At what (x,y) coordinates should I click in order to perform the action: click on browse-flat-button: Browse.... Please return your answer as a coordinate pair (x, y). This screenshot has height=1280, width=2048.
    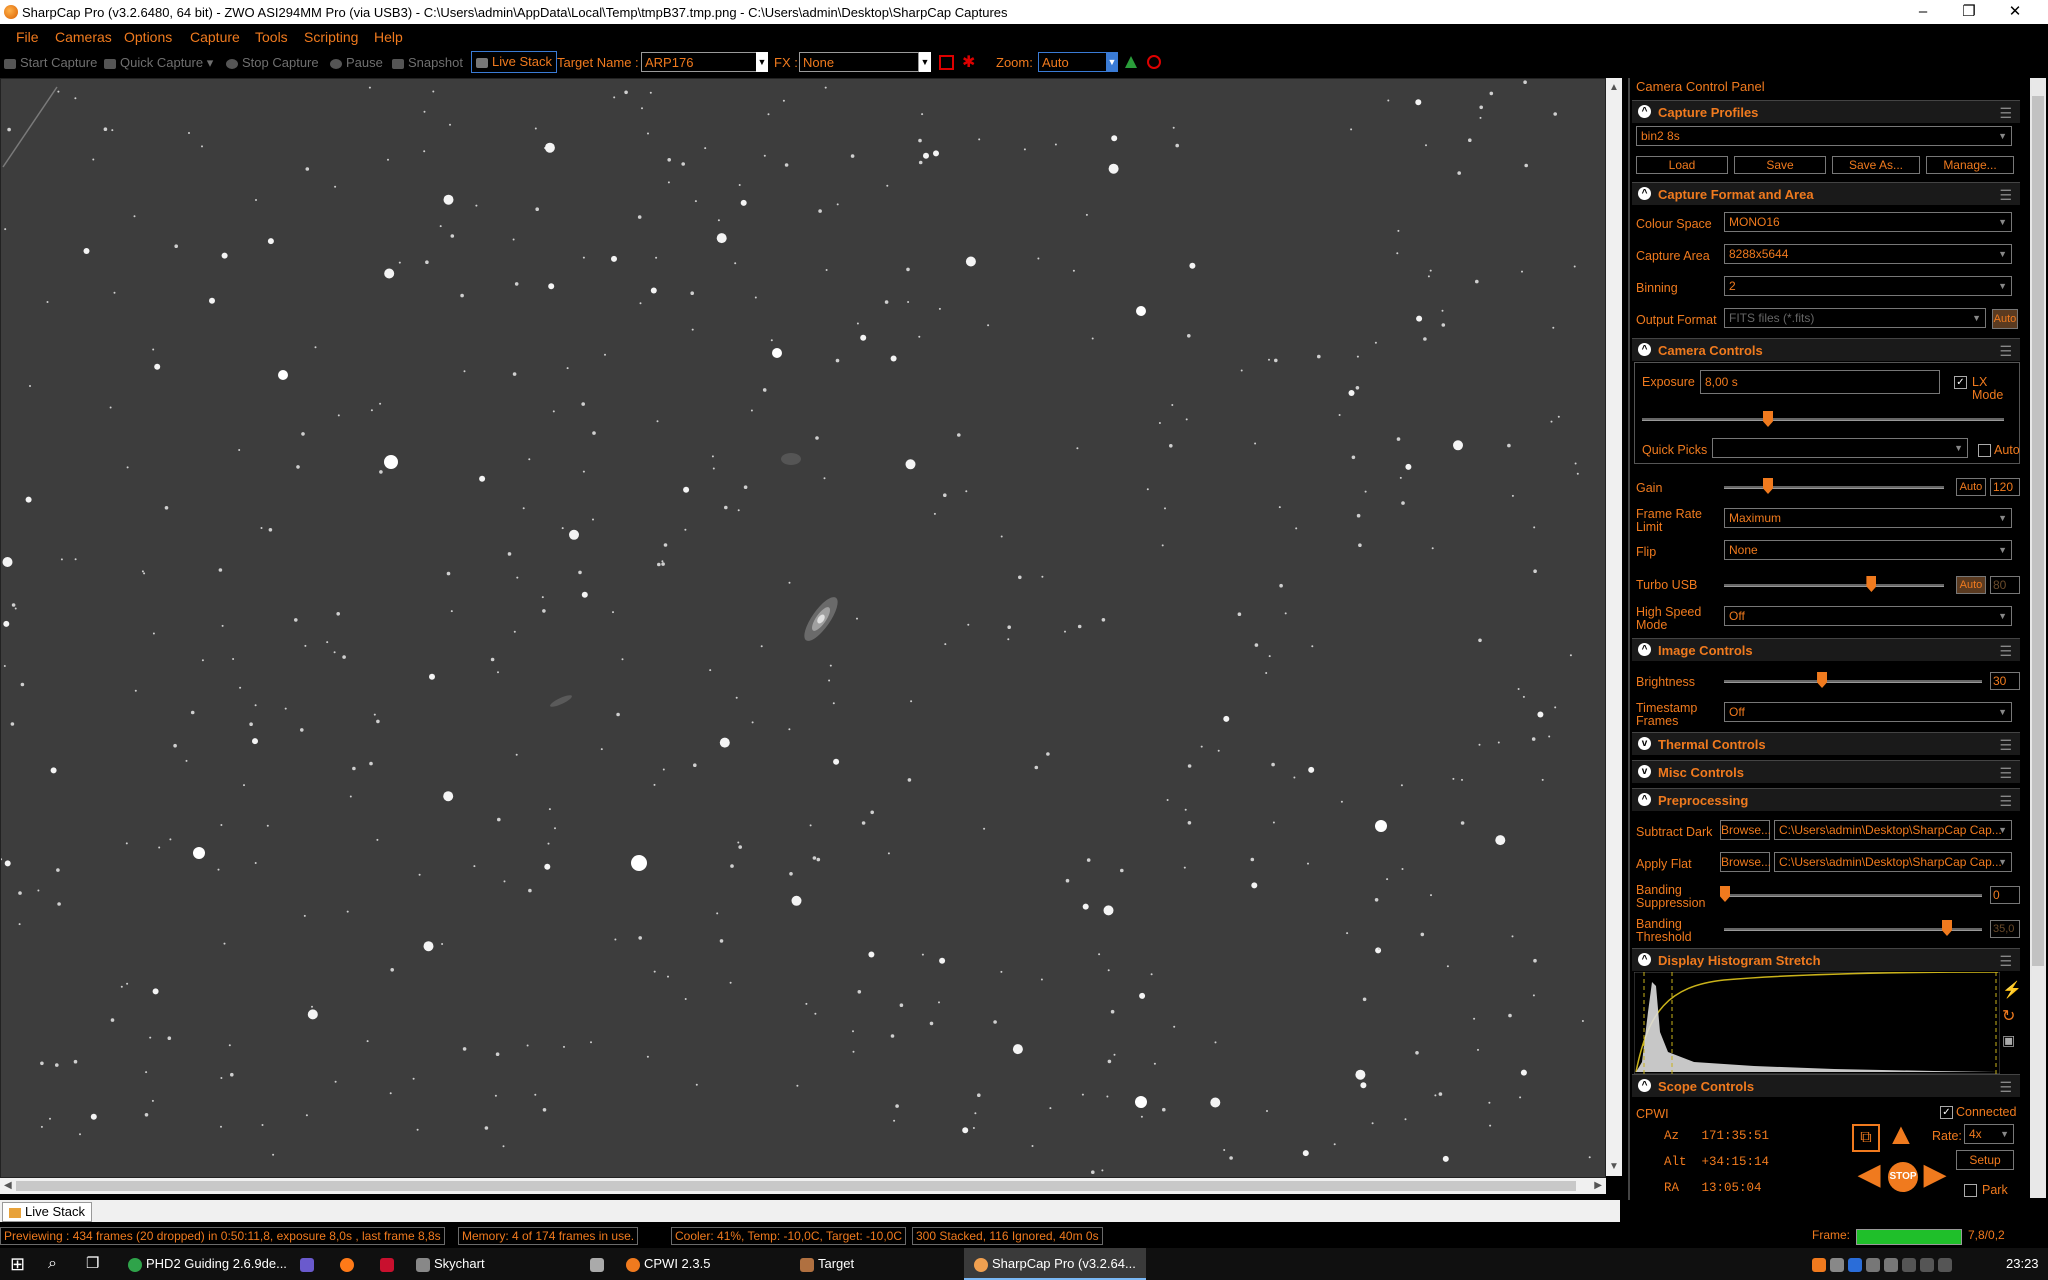
    Looking at the image, I should click on (1745, 862).